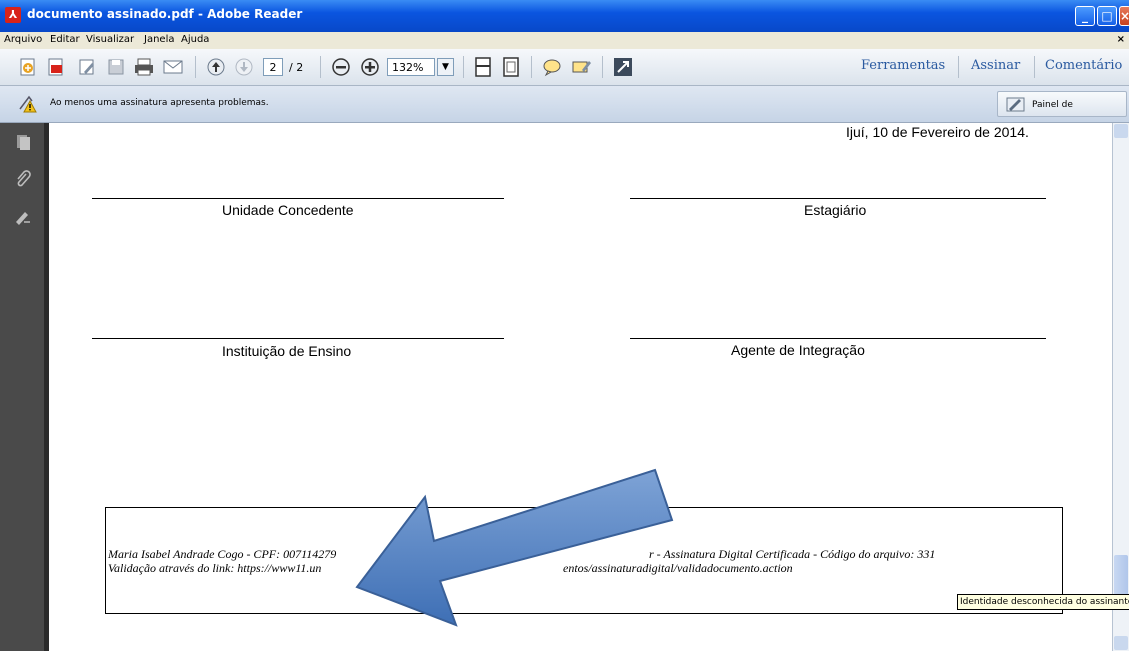  I want to click on signer-identity-tooltip: Identidade desconhecida do assinante, so click(1043, 602).